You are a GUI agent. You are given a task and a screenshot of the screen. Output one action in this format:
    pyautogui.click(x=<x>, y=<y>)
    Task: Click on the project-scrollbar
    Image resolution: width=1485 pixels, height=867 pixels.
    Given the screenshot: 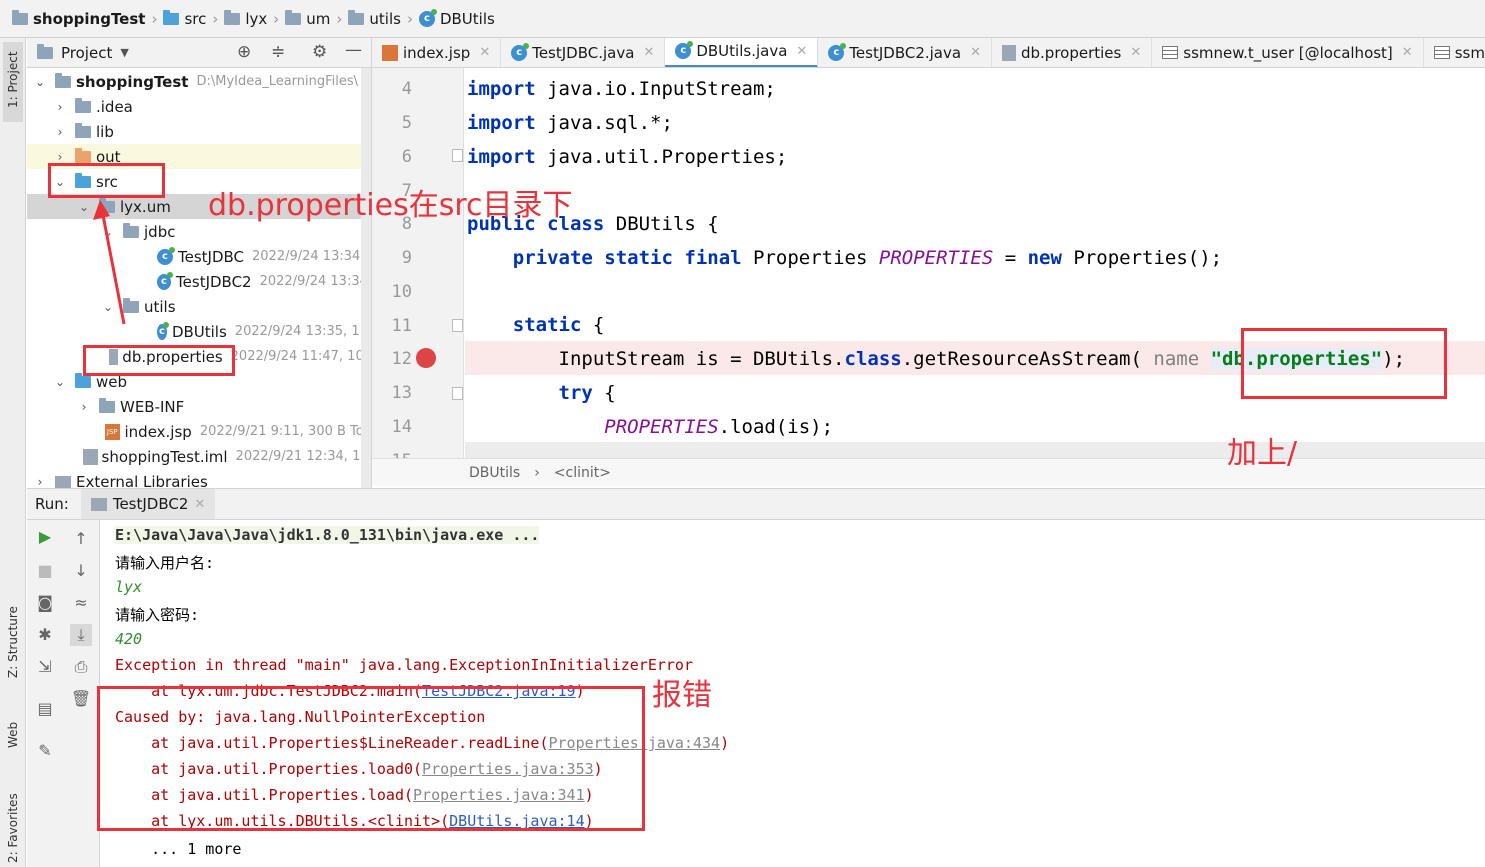 What is the action you would take?
    pyautogui.click(x=366, y=278)
    